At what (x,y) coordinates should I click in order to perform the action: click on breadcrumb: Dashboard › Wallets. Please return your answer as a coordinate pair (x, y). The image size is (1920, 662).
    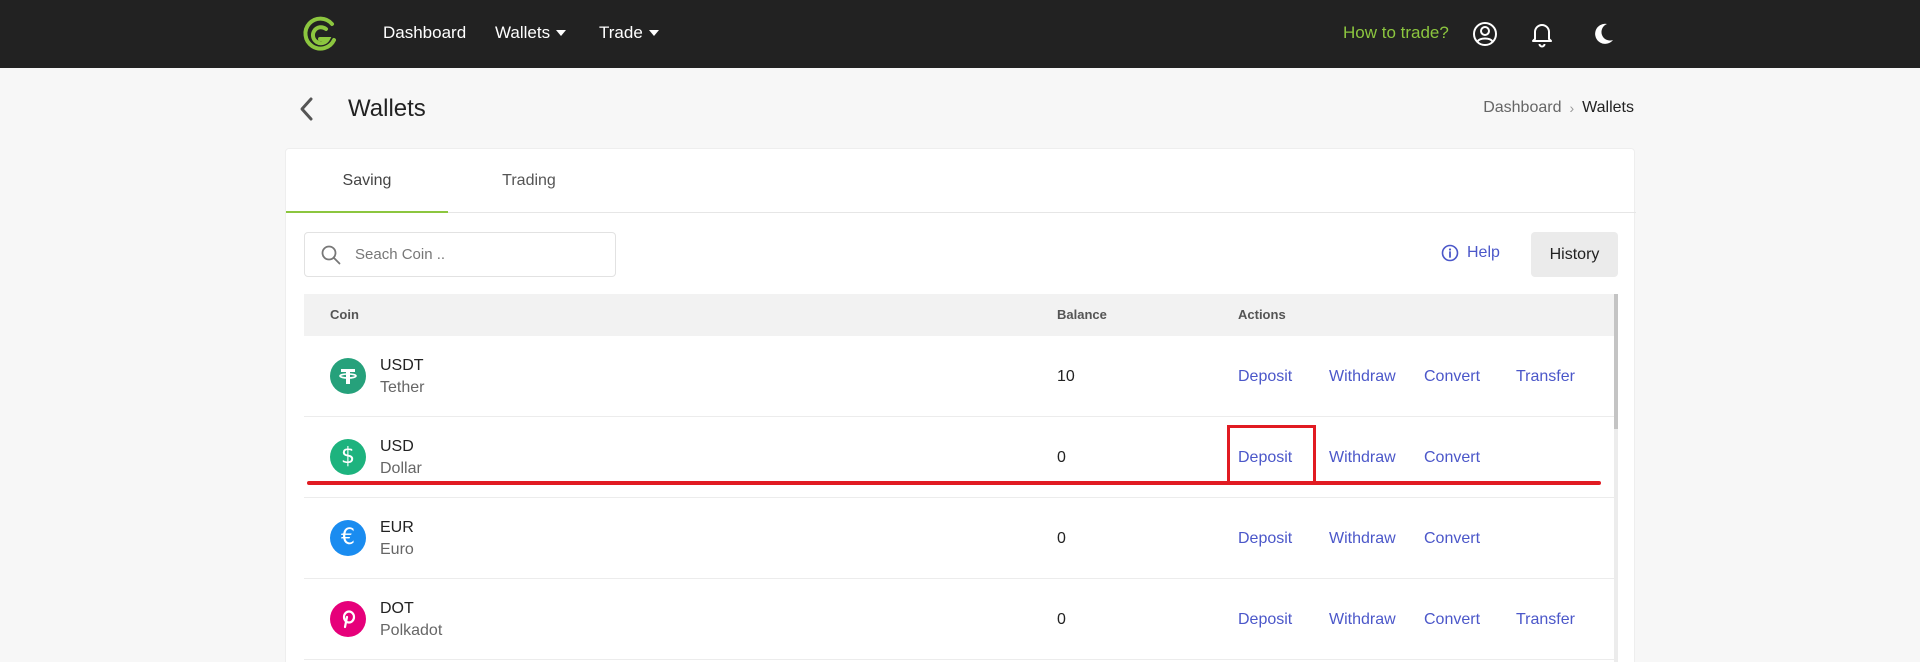
    Looking at the image, I should click on (1558, 108).